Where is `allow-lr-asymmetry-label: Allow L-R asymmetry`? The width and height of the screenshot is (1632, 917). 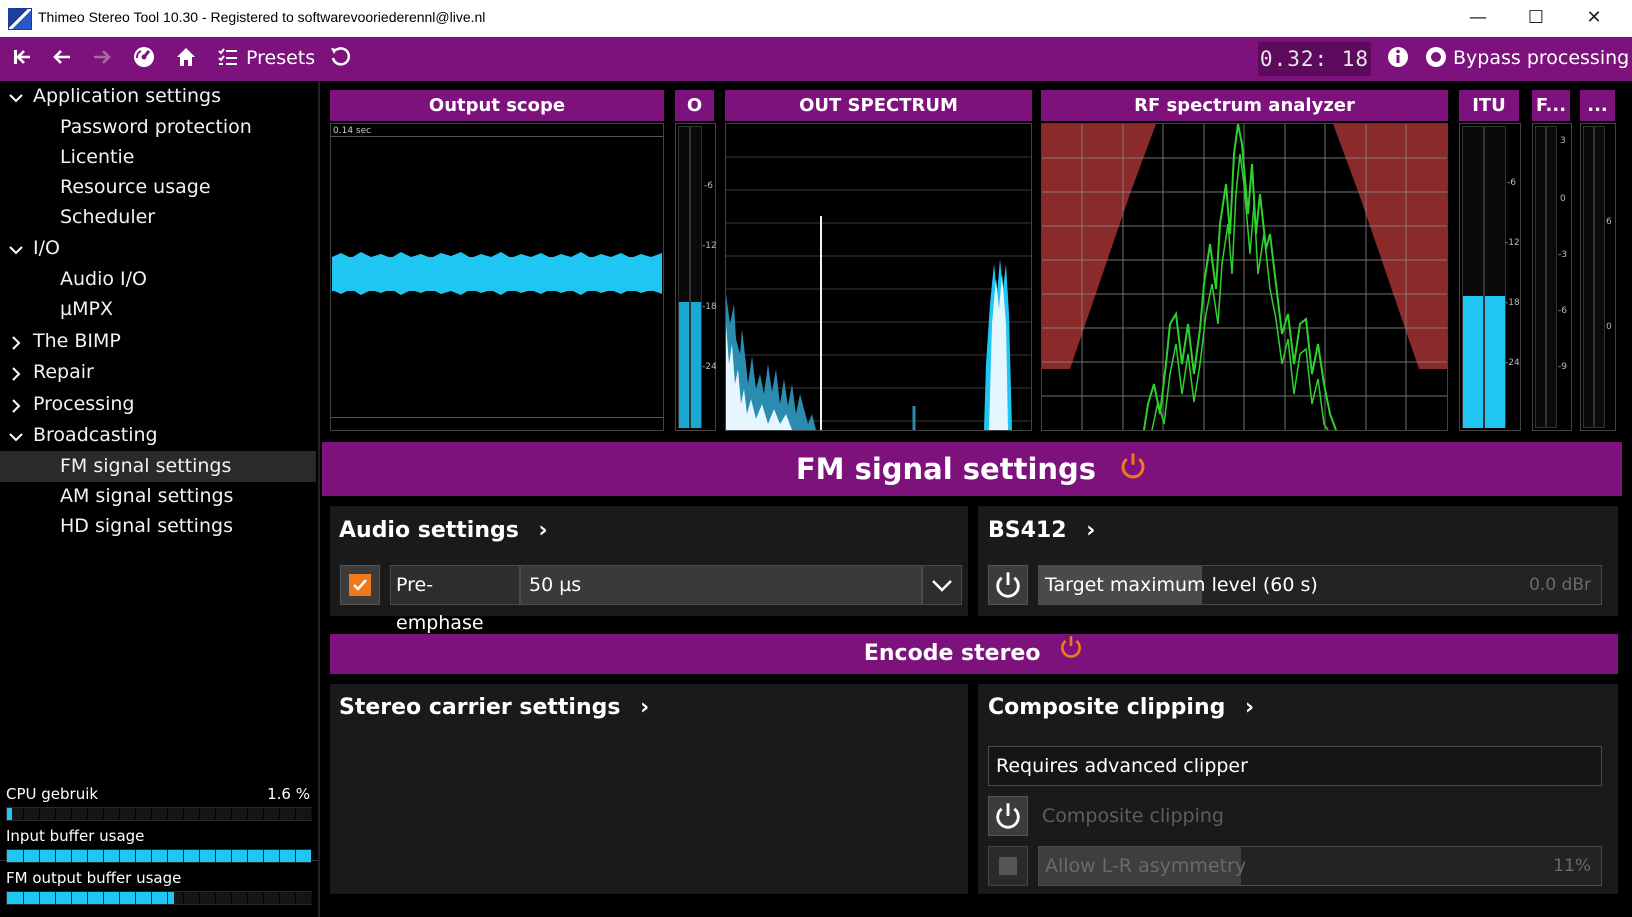 allow-lr-asymmetry-label: Allow L-R asymmetry is located at coordinates (1146, 866).